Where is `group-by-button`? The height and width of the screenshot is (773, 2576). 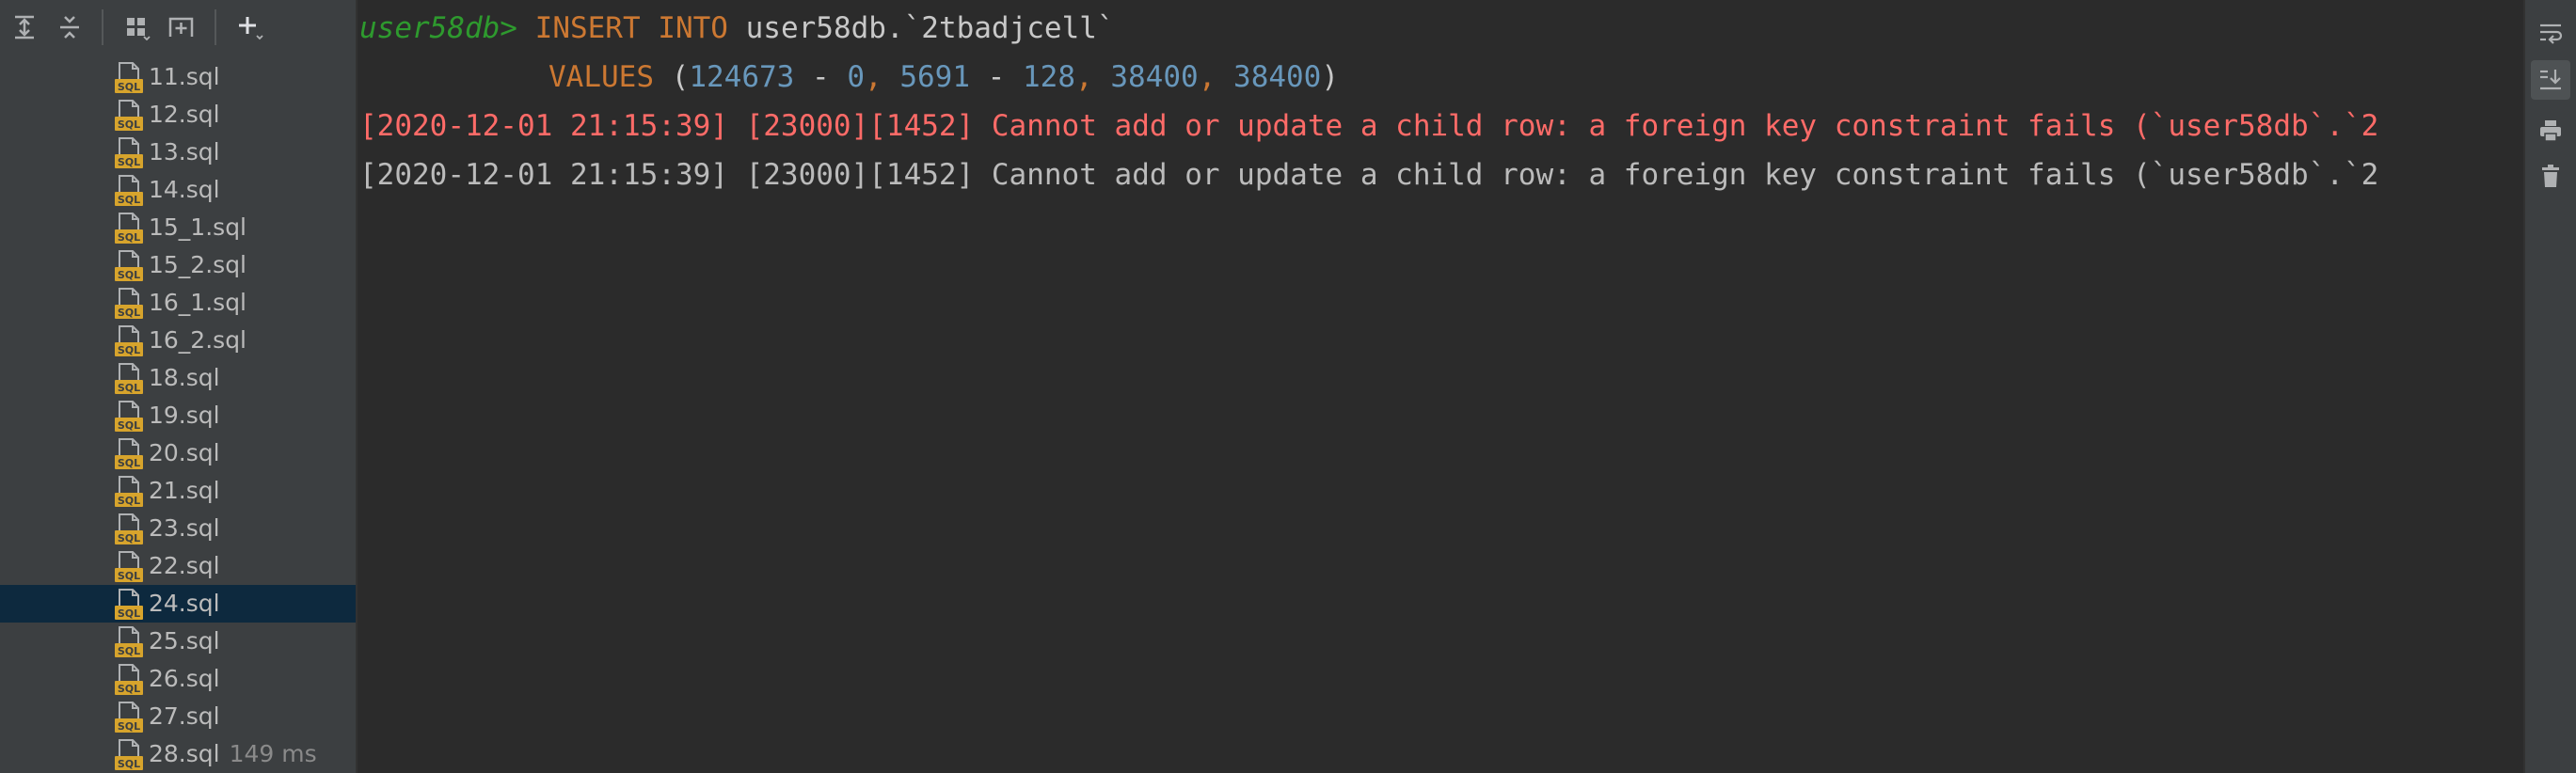
group-by-button is located at coordinates (137, 27).